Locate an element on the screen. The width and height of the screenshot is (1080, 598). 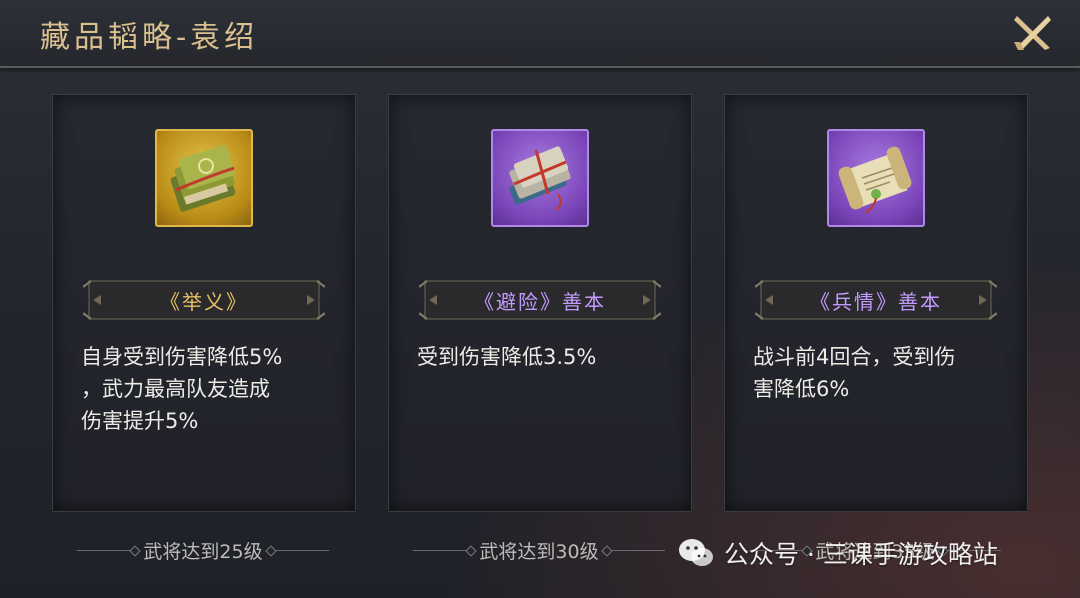
requirement-text: 武将达到30级 is located at coordinates (539, 551).